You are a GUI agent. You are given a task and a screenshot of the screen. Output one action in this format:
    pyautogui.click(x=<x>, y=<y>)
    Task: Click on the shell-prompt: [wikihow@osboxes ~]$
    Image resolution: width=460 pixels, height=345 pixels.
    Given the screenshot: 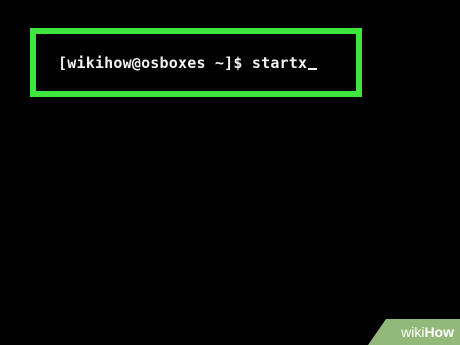 What is the action you would take?
    pyautogui.click(x=155, y=63)
    